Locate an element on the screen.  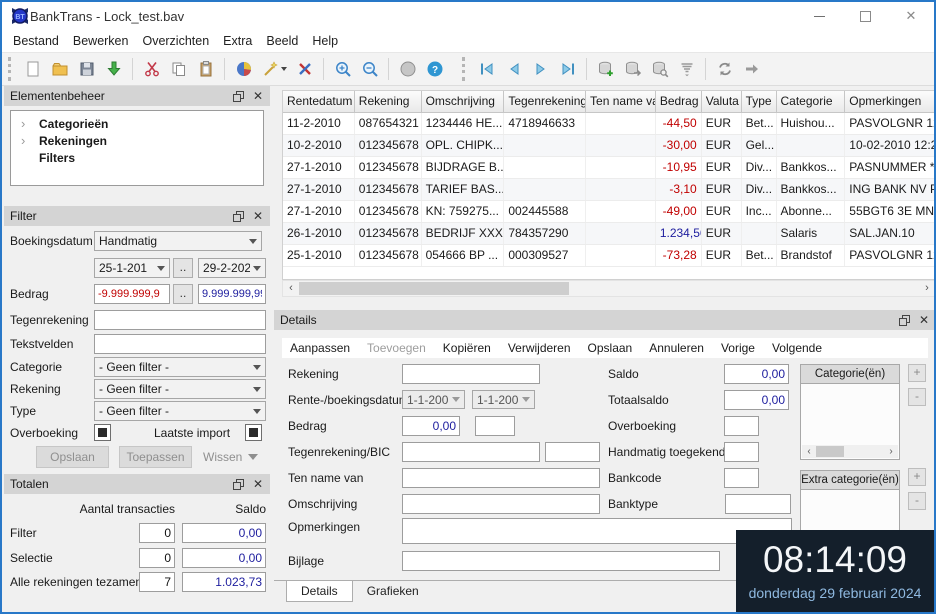
rekening-detail-input is located at coordinates (471, 374).